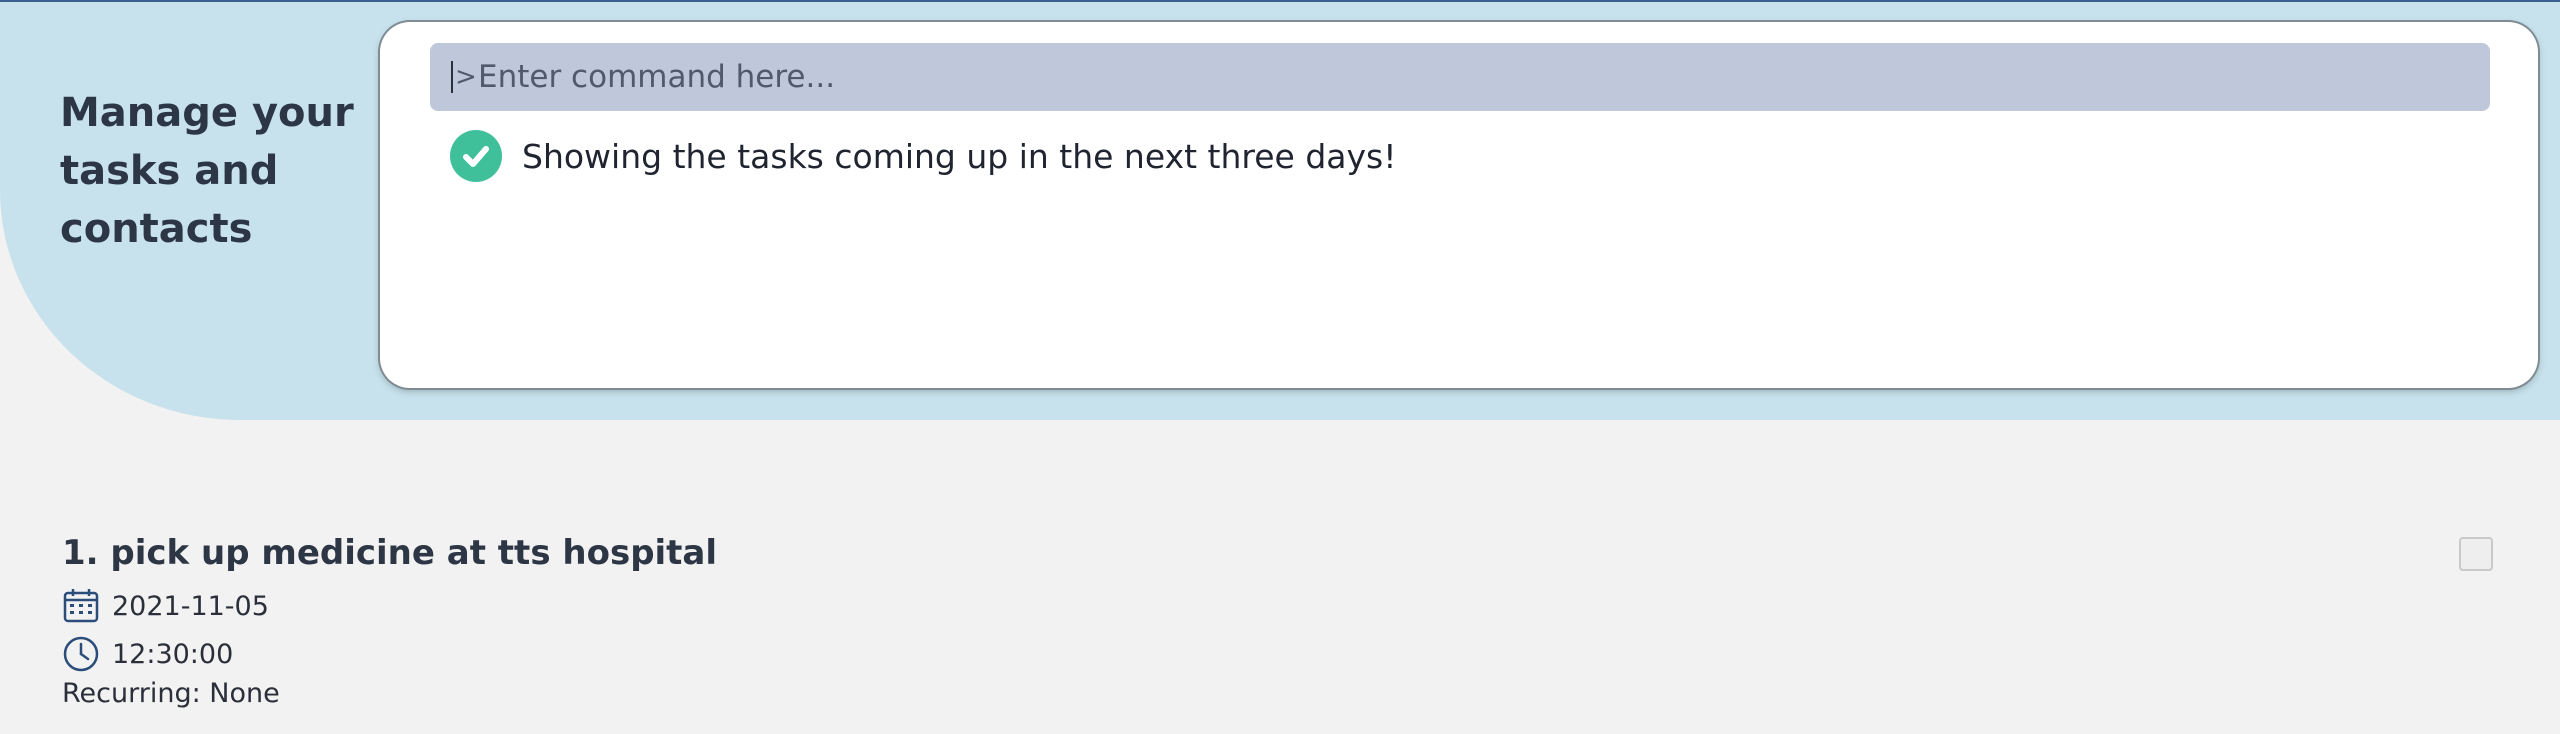  What do you see at coordinates (81, 606) in the screenshot?
I see `calendar-icon` at bounding box center [81, 606].